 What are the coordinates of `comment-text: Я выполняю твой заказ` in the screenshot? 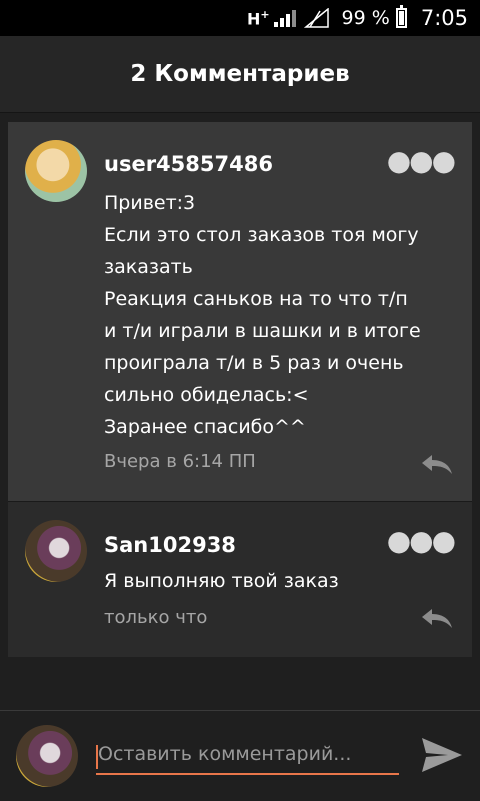 It's located at (274, 581).